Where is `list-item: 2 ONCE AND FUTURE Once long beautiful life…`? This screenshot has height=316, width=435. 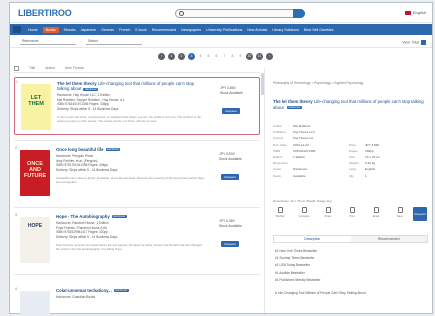
list-item: 2 ONCE AND FUTURE Once long beautiful life… is located at coordinates (137, 173).